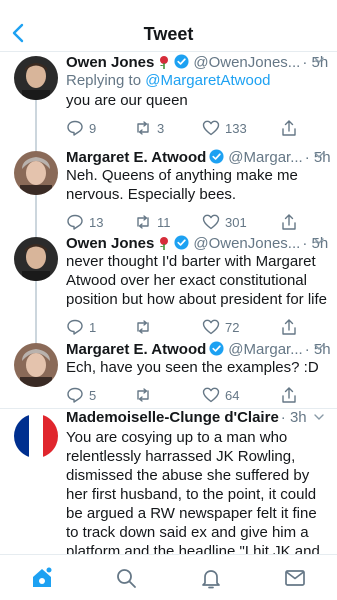 This screenshot has width=337, height=600. I want to click on envelope-icon, so click(295, 578).